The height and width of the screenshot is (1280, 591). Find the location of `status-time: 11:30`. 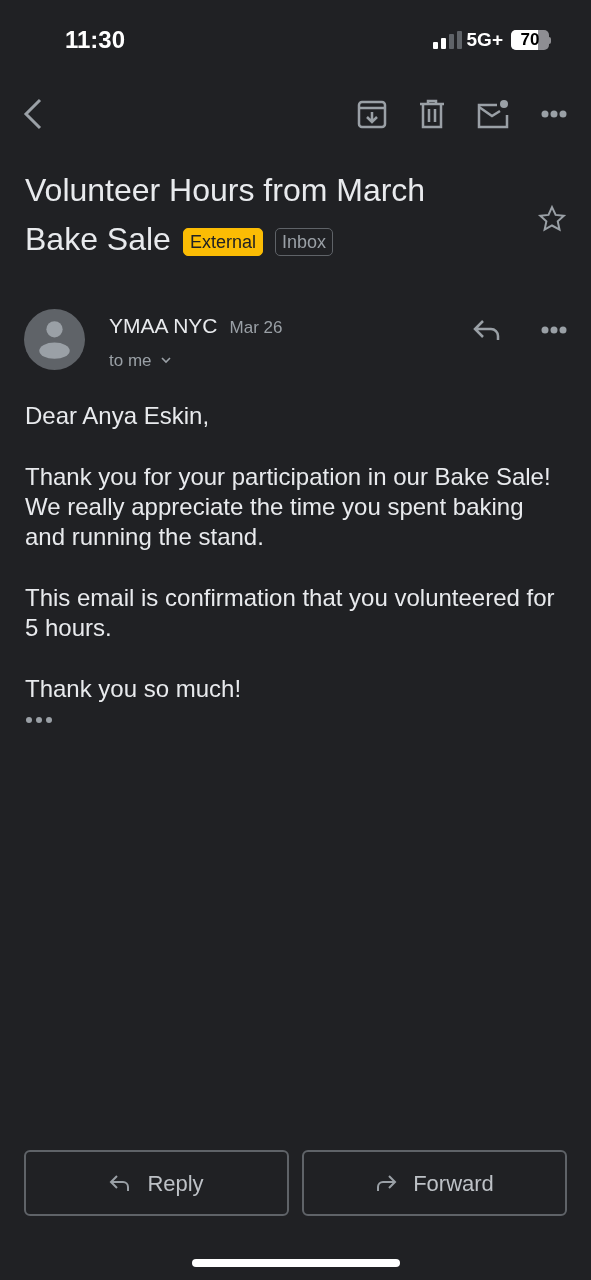

status-time: 11:30 is located at coordinates (95, 40).